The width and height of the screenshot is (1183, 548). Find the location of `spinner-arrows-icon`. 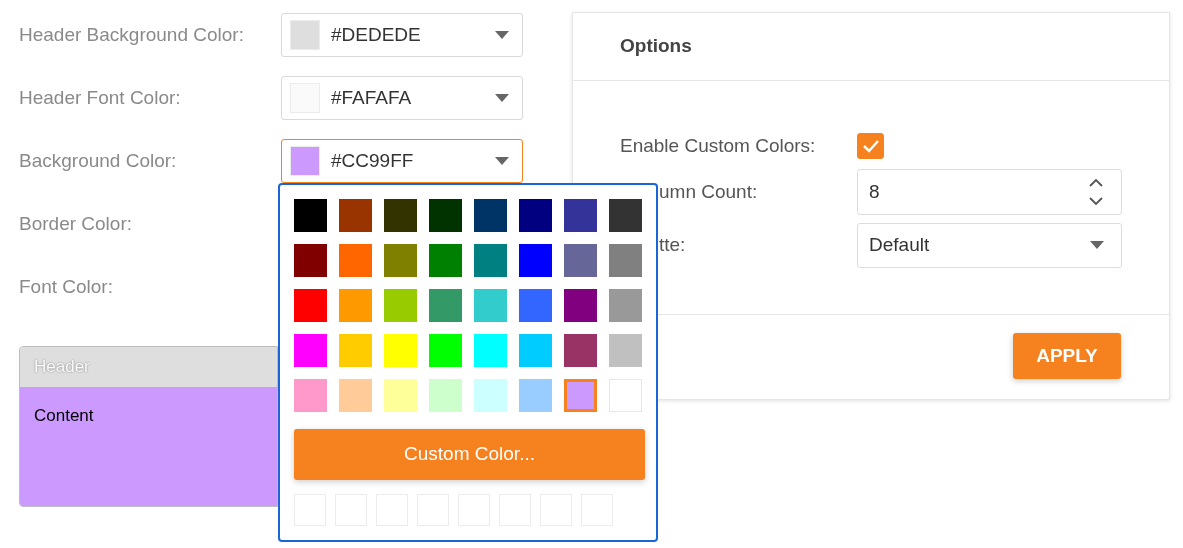

spinner-arrows-icon is located at coordinates (1096, 192).